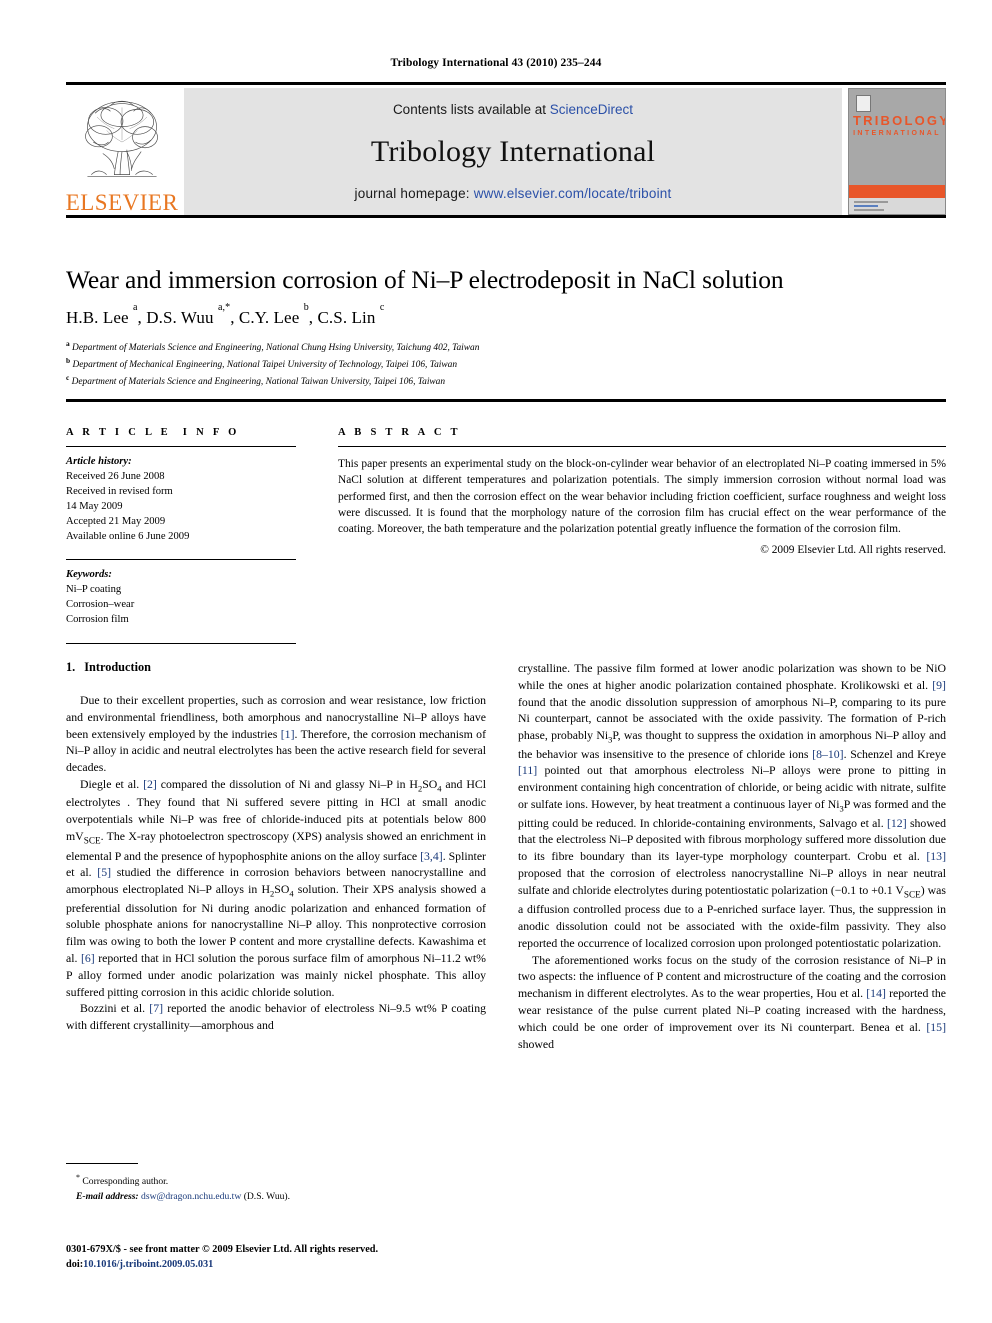  Describe the element at coordinates (150, 784) in the screenshot. I see `citation-ref: [2]` at that location.